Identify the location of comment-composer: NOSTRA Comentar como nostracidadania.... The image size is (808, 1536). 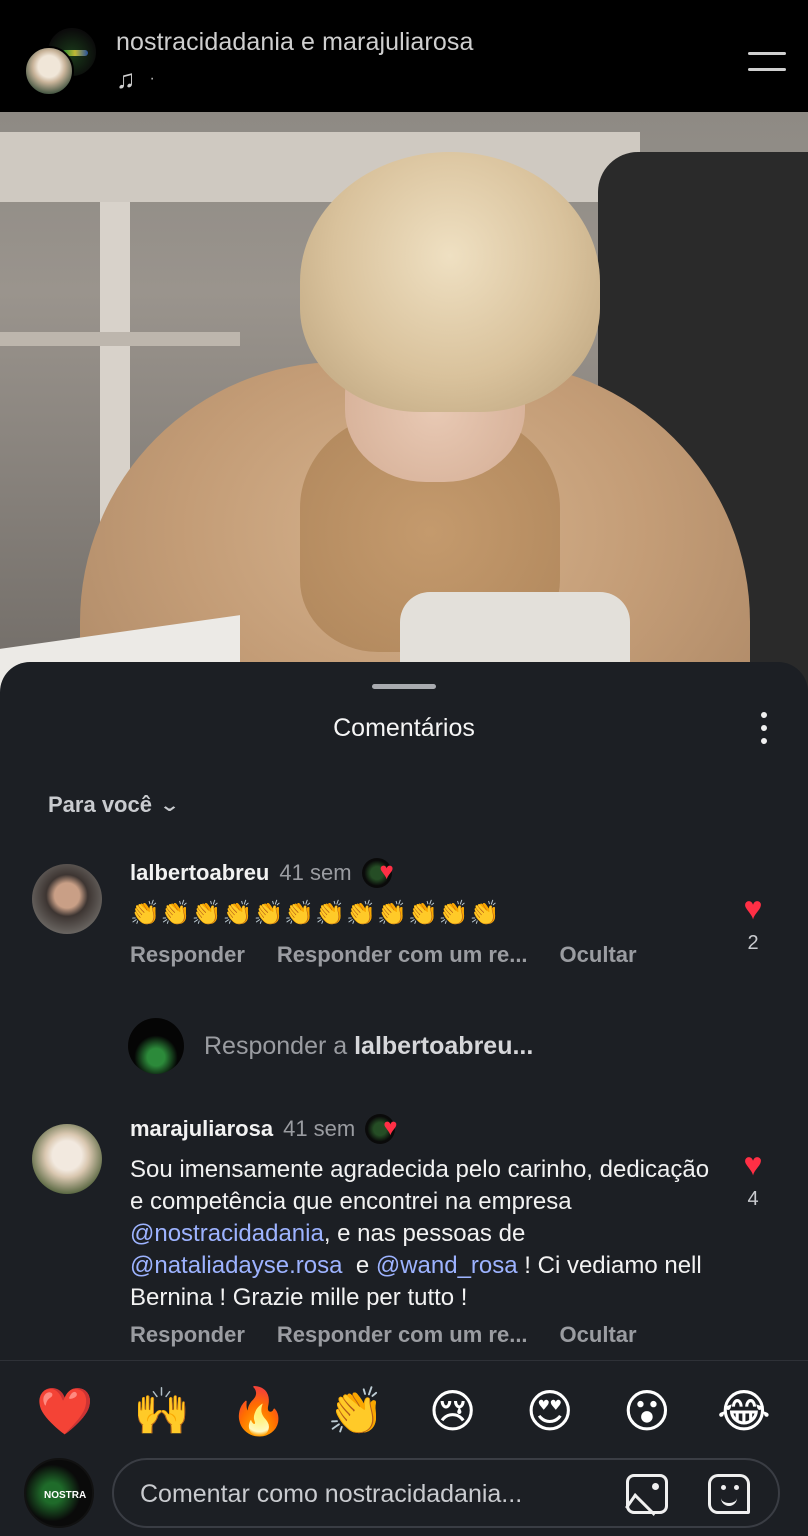
(404, 1492).